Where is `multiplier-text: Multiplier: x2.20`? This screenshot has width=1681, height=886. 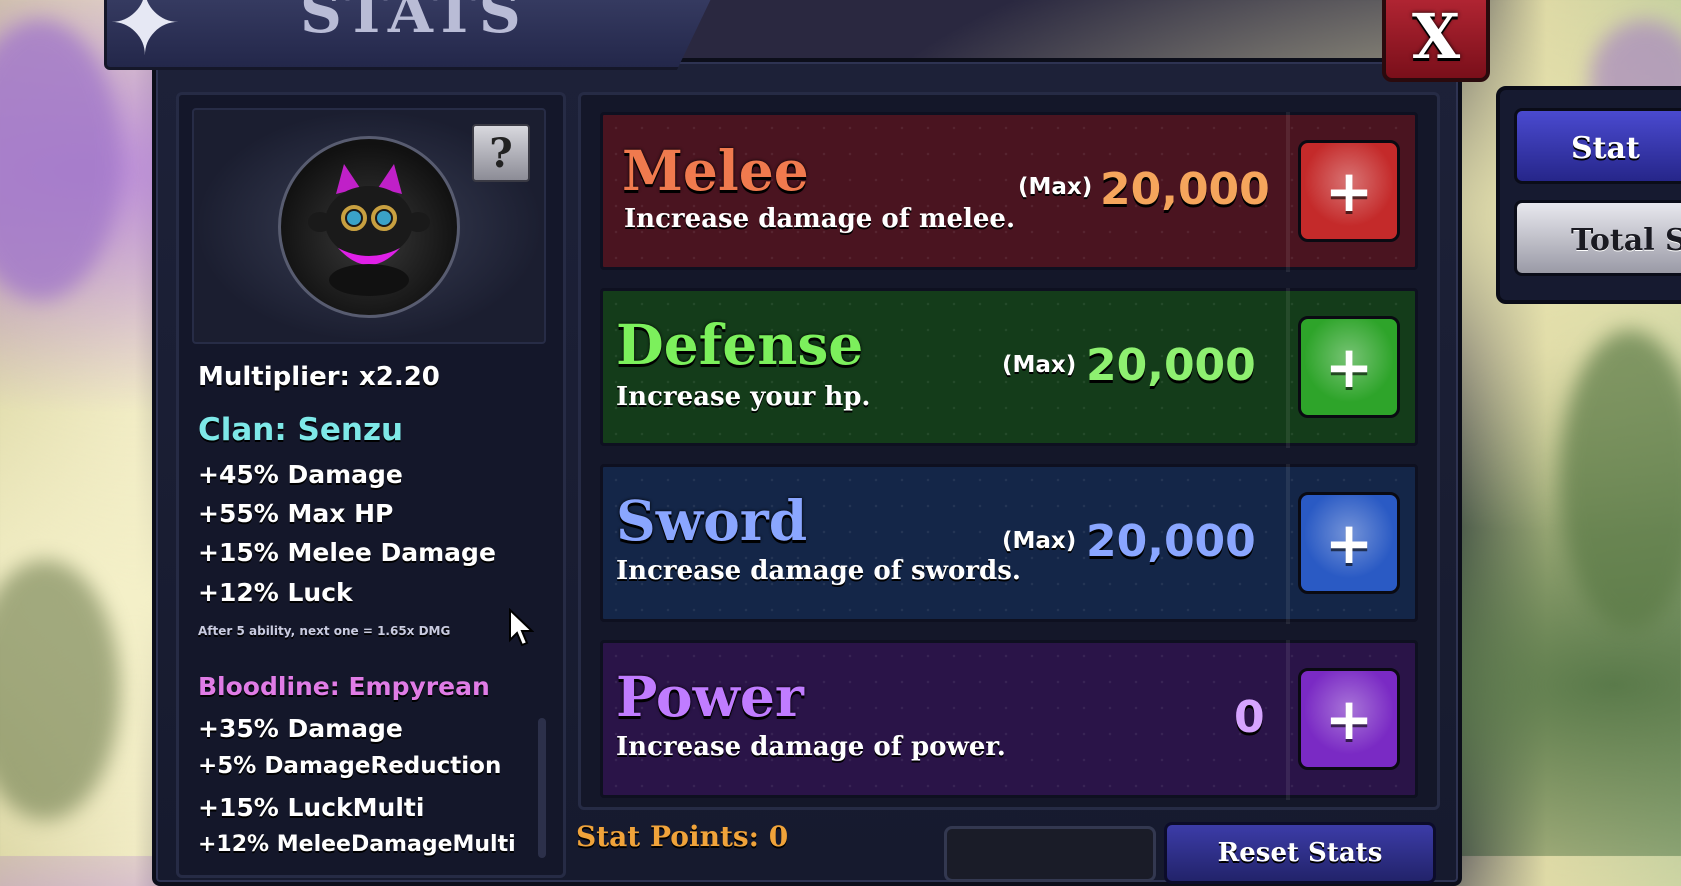 multiplier-text: Multiplier: x2.20 is located at coordinates (319, 377).